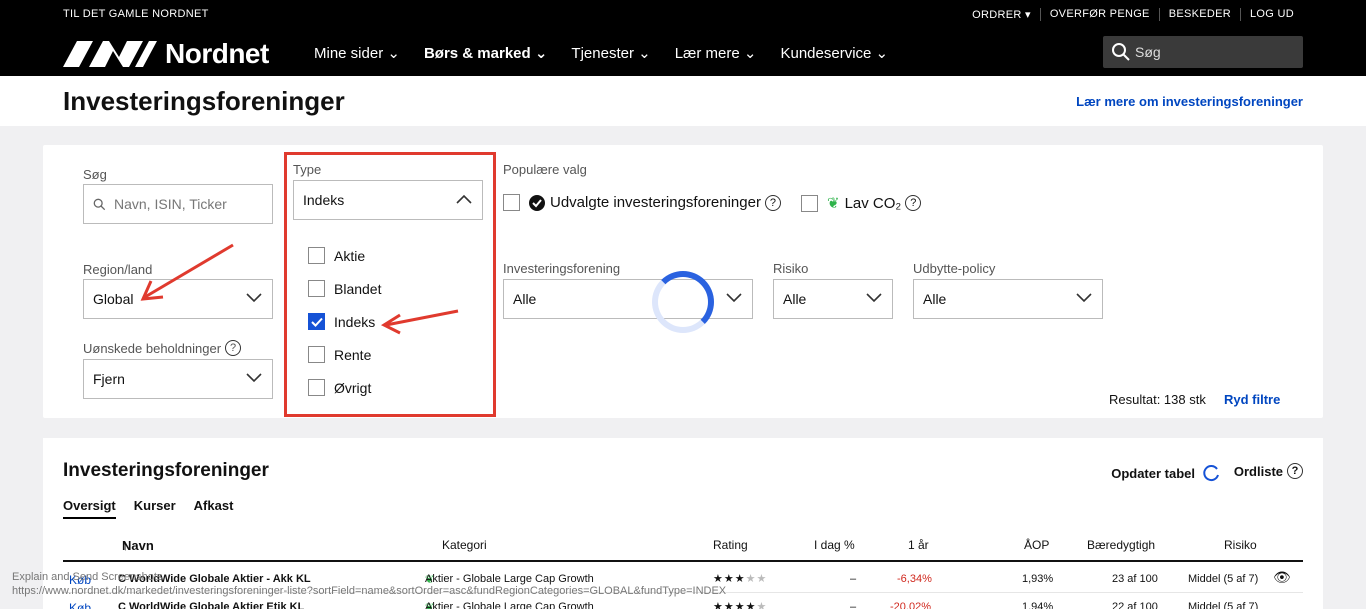  I want to click on transfer-money-link: OVERFØR PENGE, so click(1099, 14).